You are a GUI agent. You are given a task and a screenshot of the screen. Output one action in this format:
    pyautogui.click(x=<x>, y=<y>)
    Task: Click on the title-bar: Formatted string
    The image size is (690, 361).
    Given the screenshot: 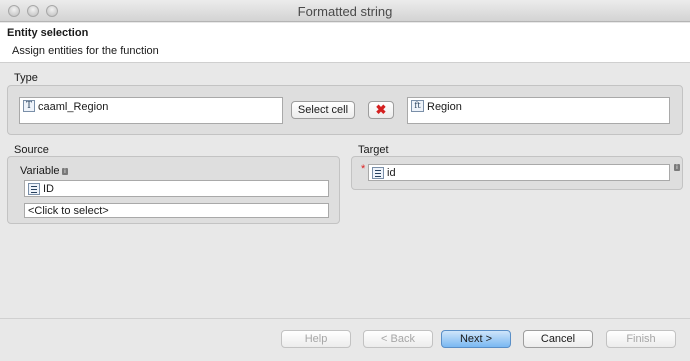 What is the action you would take?
    pyautogui.click(x=345, y=11)
    